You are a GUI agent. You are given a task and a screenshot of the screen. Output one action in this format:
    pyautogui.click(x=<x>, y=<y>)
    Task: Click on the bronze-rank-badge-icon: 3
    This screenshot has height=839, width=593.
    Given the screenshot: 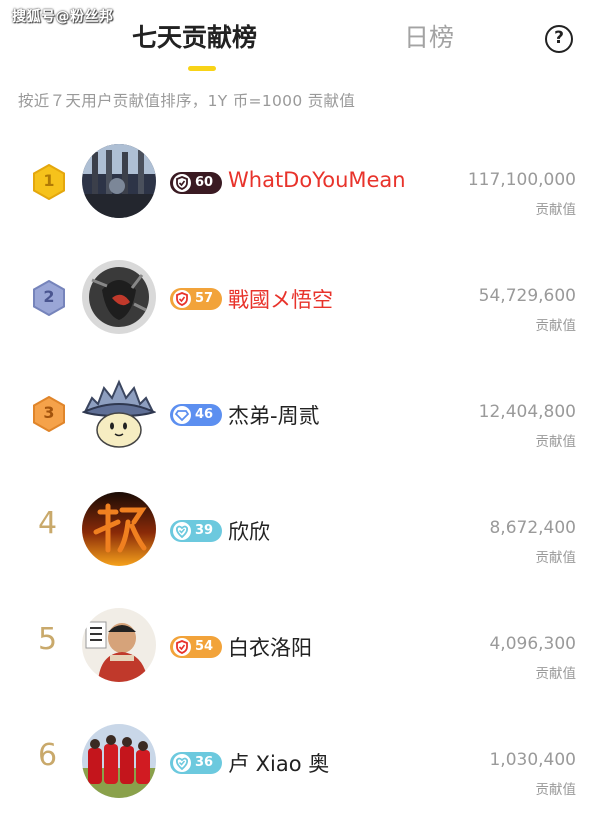 What is the action you would take?
    pyautogui.click(x=49, y=414)
    